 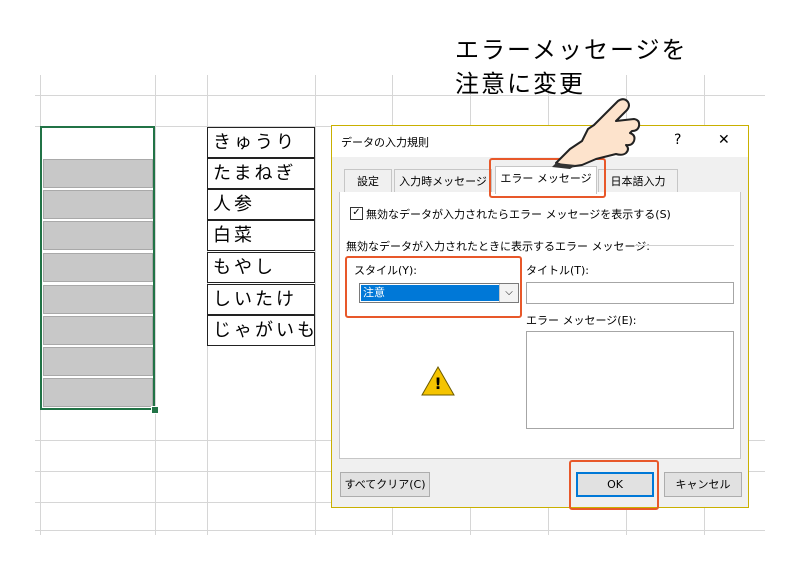 I want to click on error-message-label: エラー メッセージ(E):, so click(x=581, y=320).